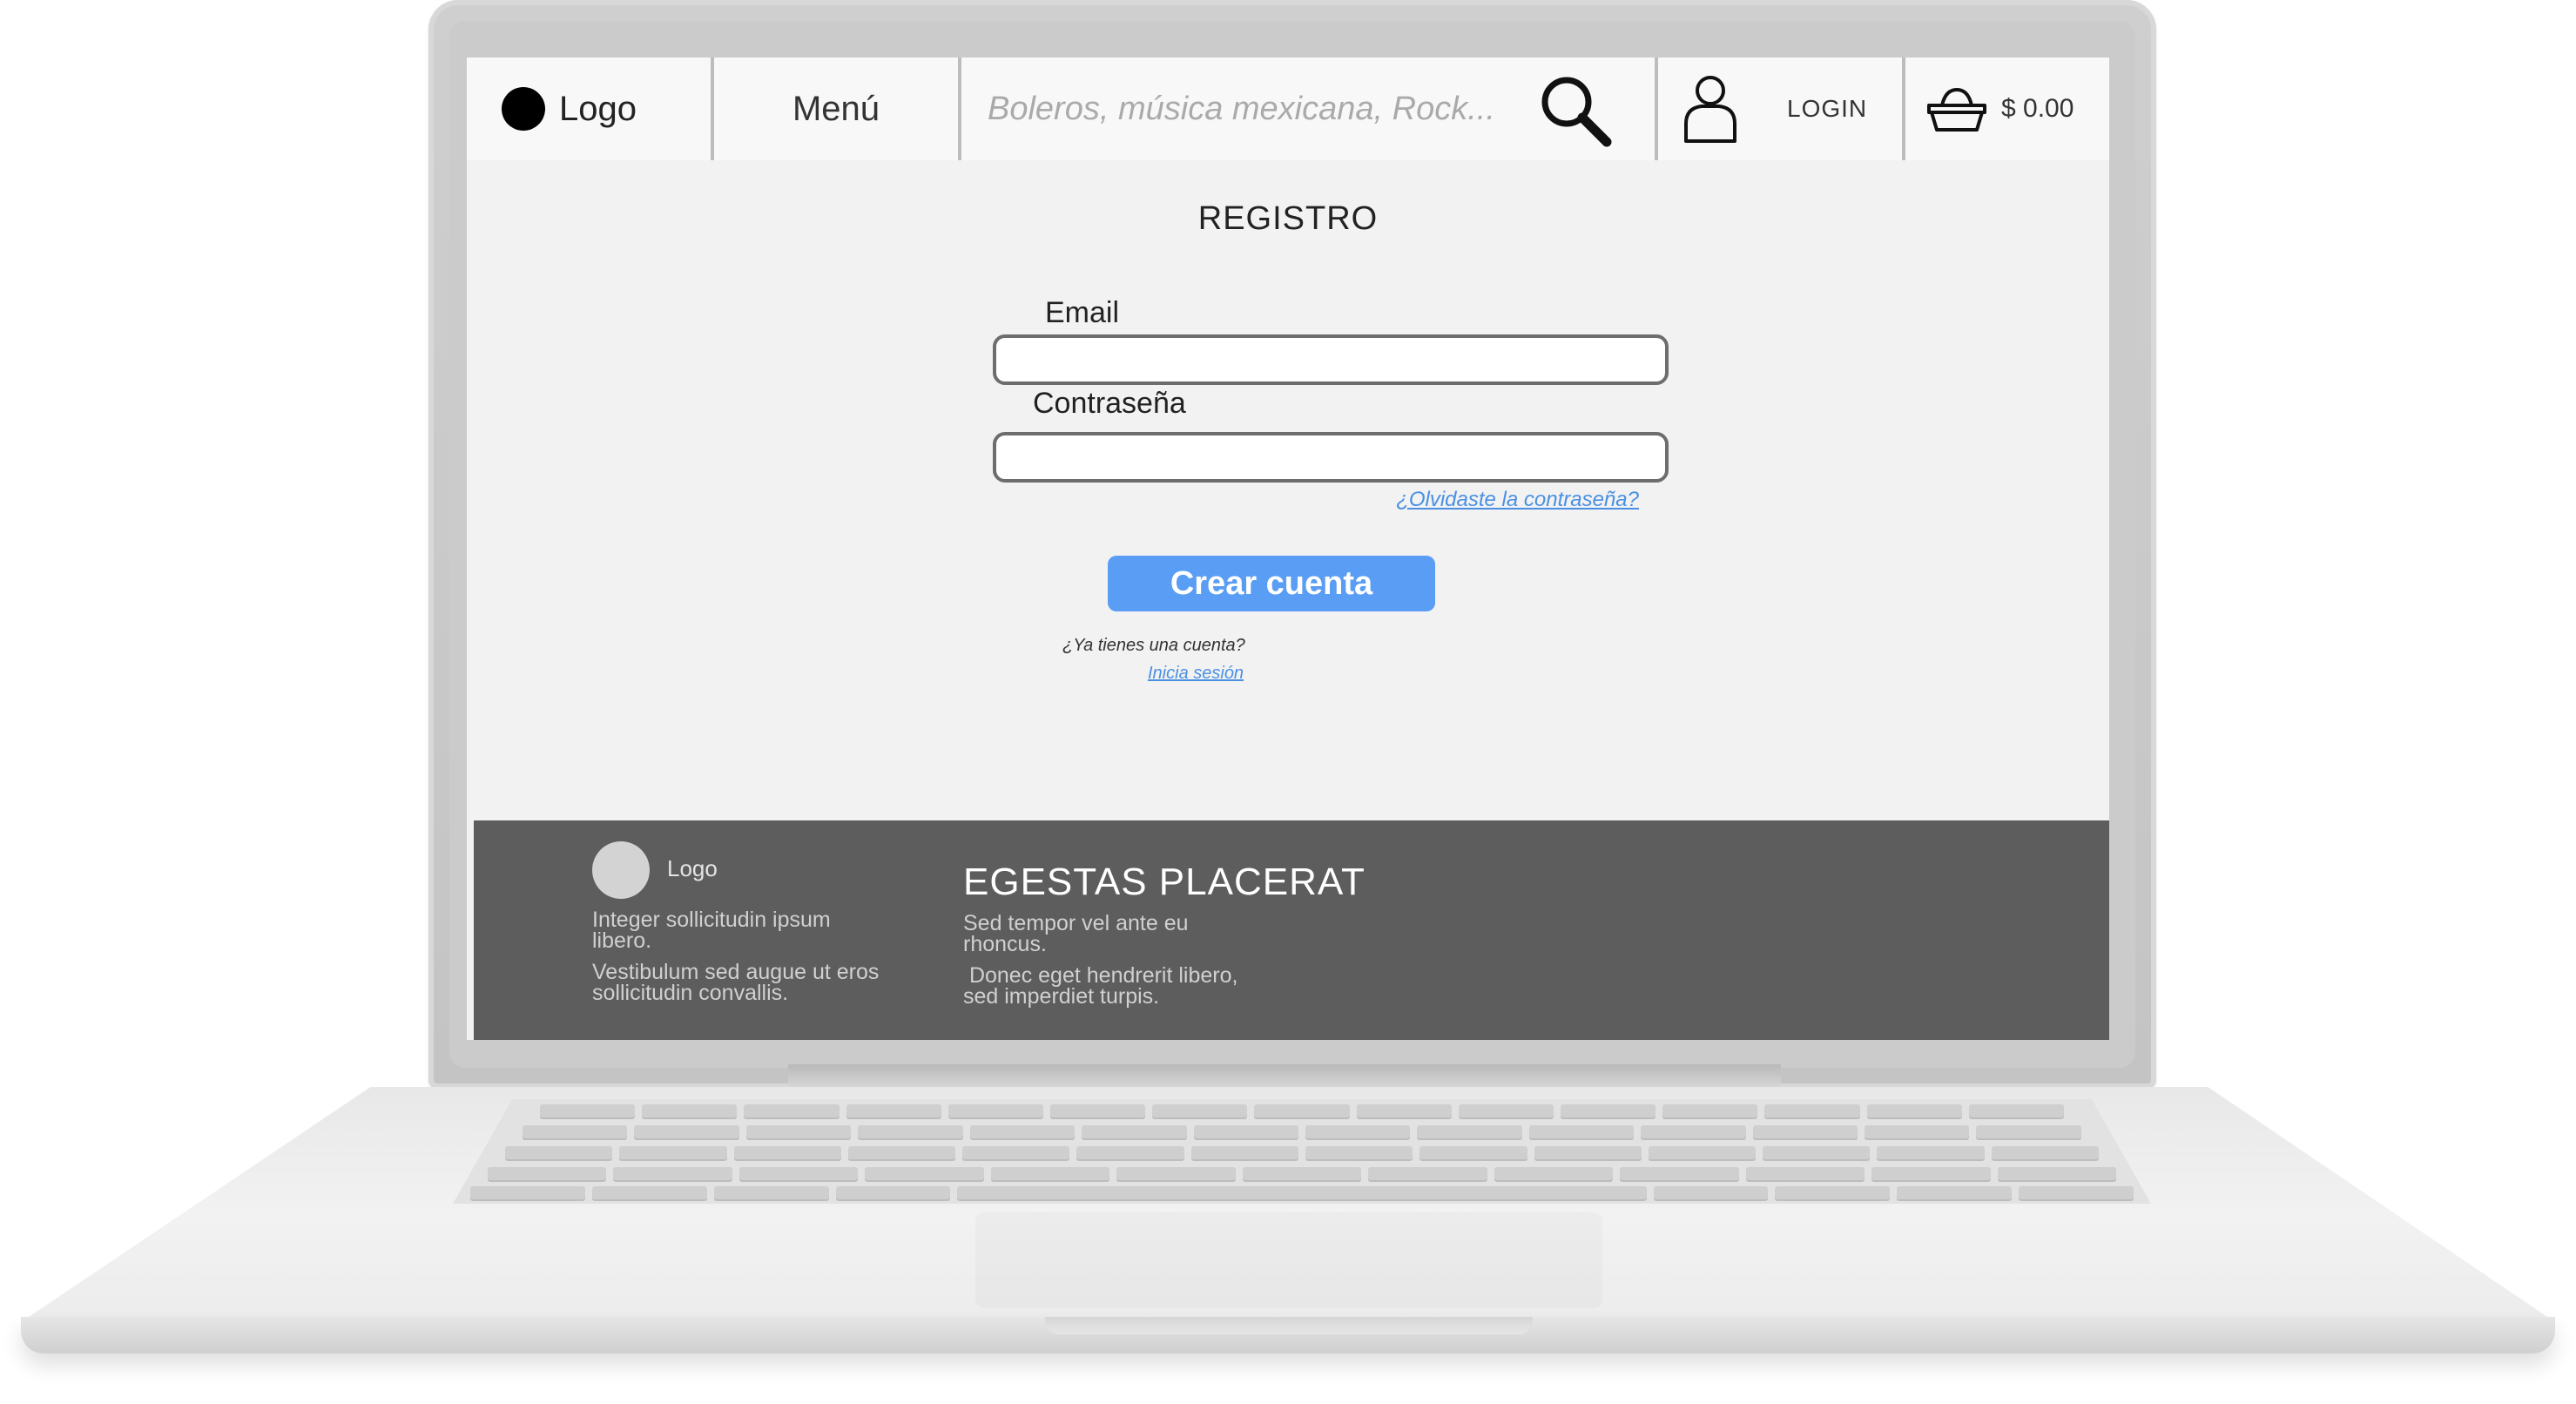 The image size is (2576, 1404). I want to click on cart-total: $ 0.00, so click(2037, 108).